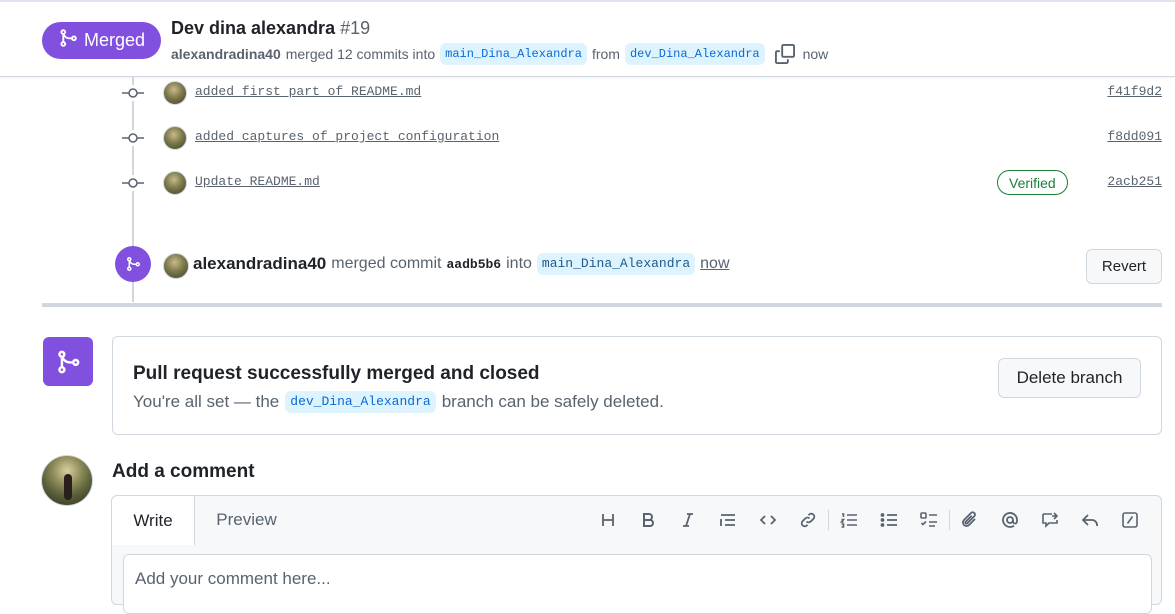 The height and width of the screenshot is (614, 1175). What do you see at coordinates (849, 520) in the screenshot?
I see `ordered-list-icon` at bounding box center [849, 520].